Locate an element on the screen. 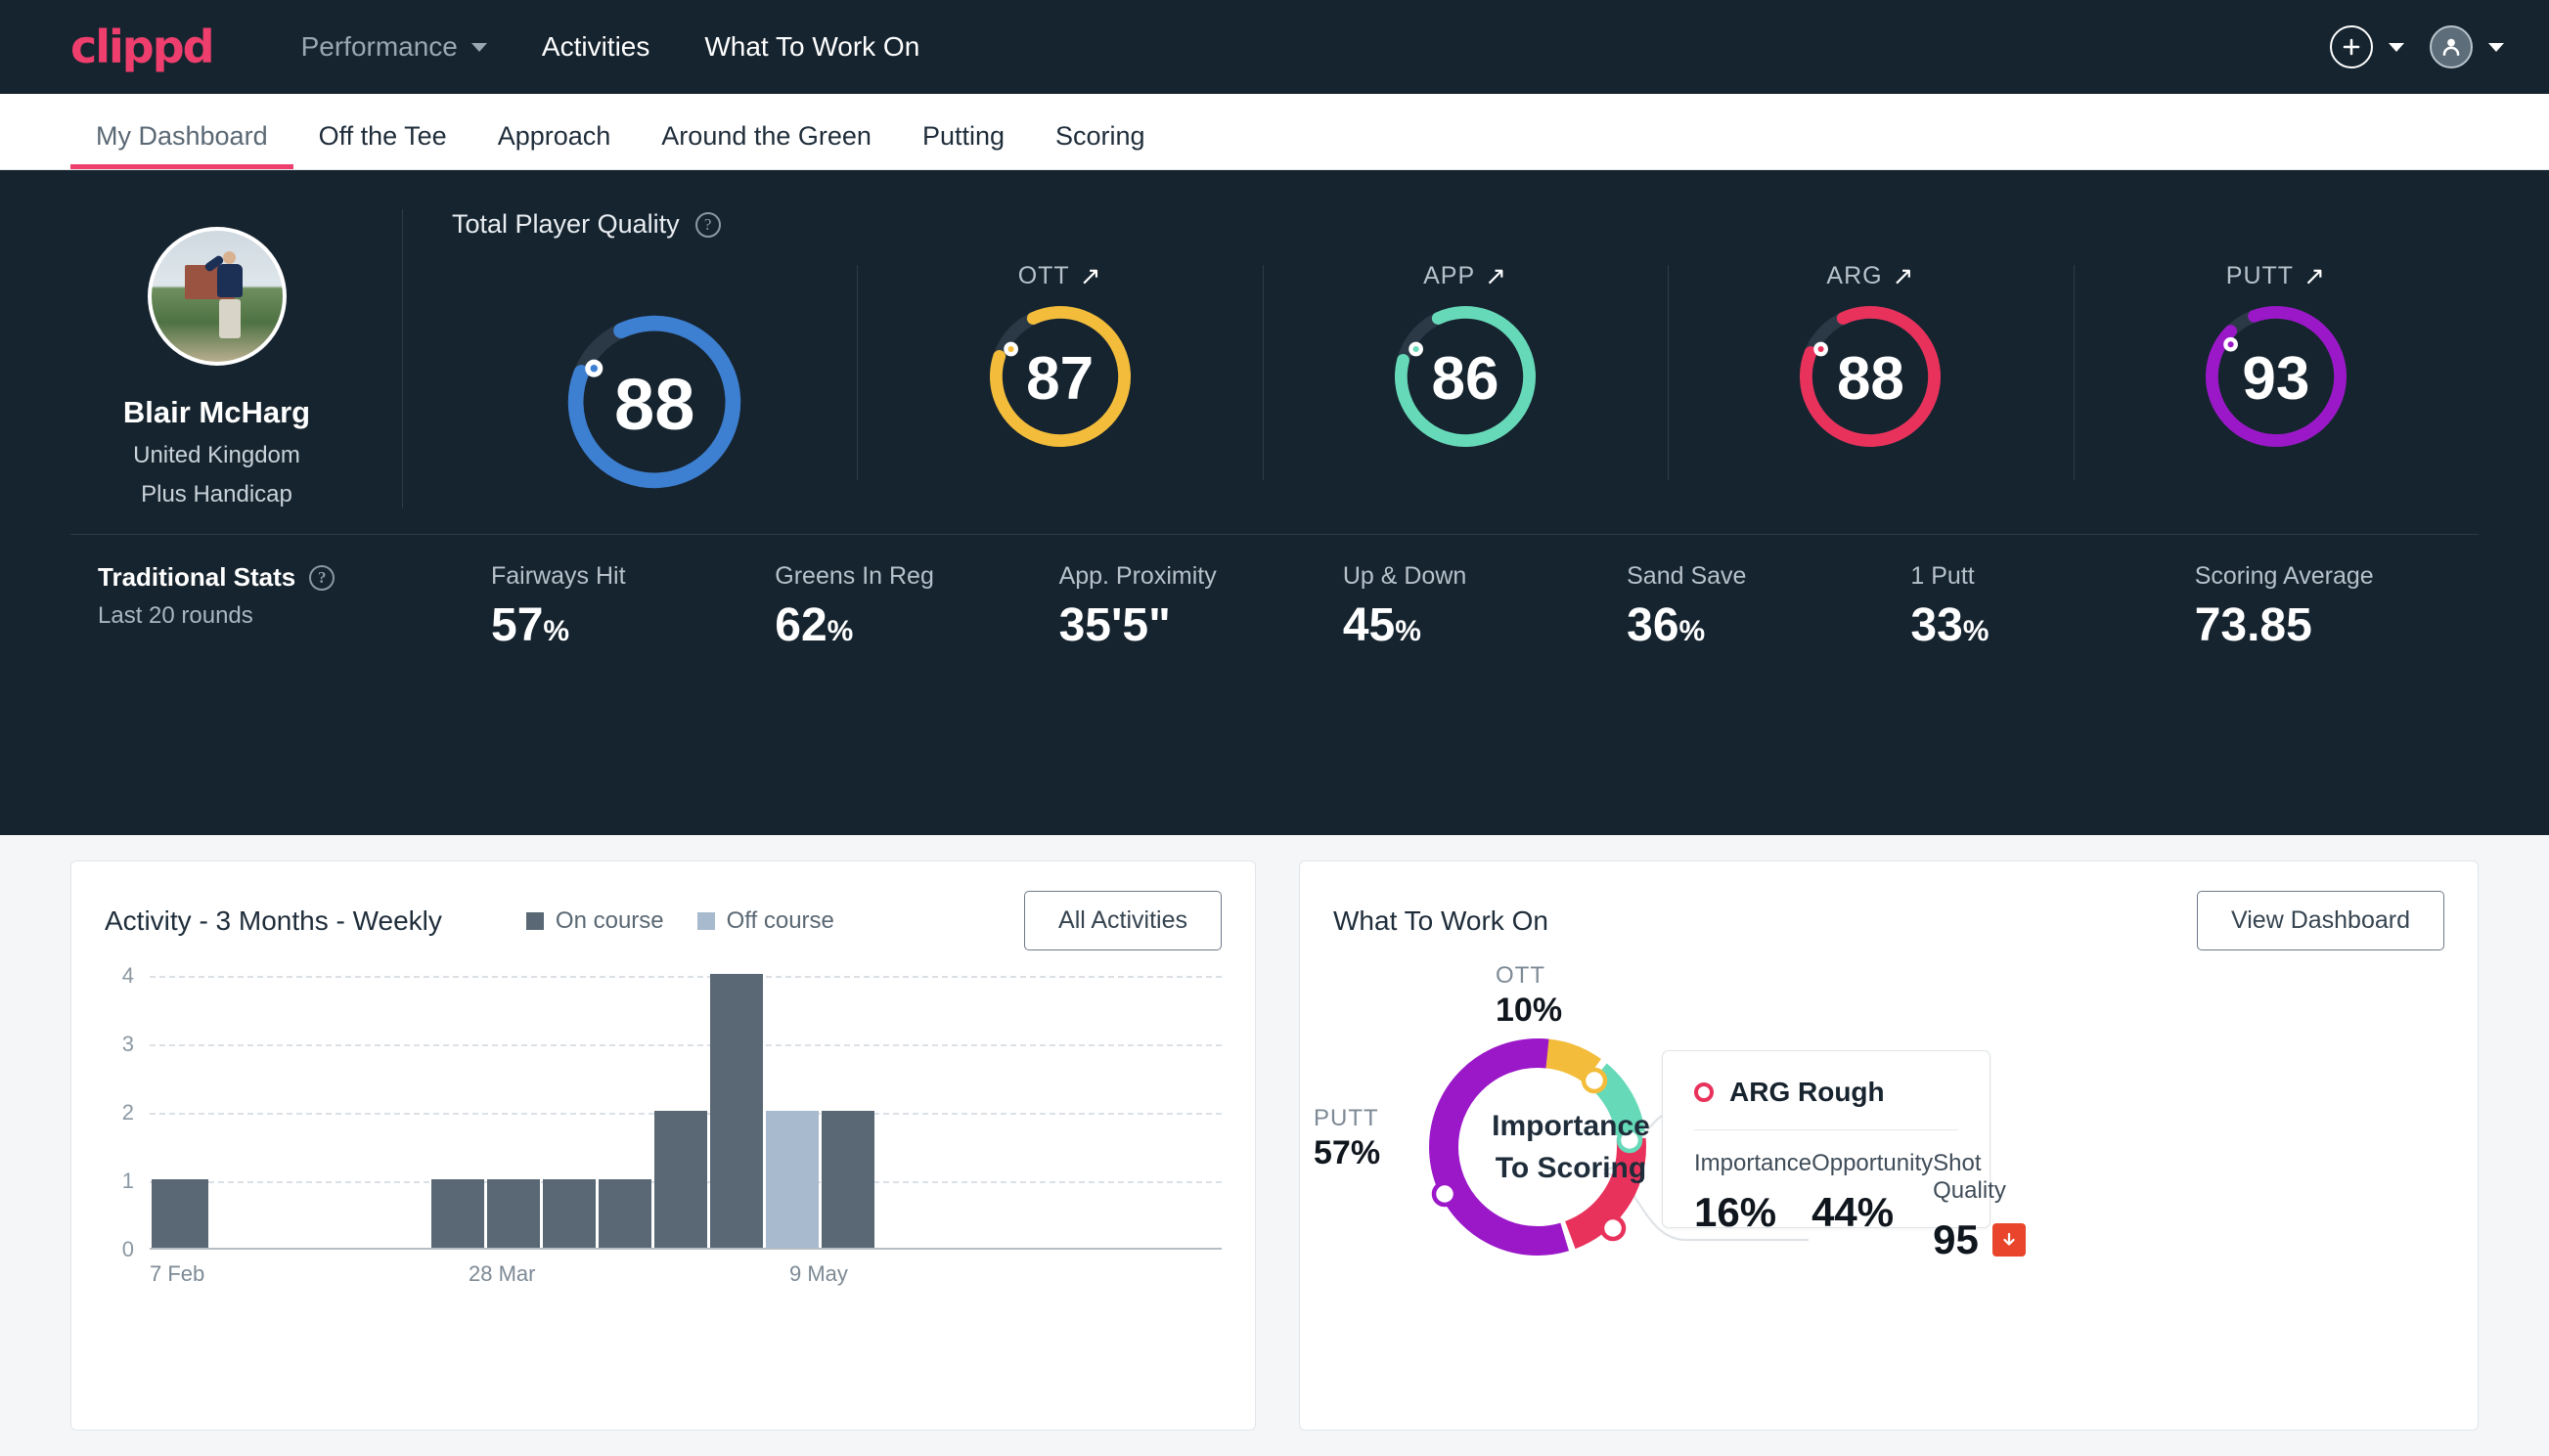 The image size is (2549, 1456). y-axis-tick-4: 4 is located at coordinates (128, 975).